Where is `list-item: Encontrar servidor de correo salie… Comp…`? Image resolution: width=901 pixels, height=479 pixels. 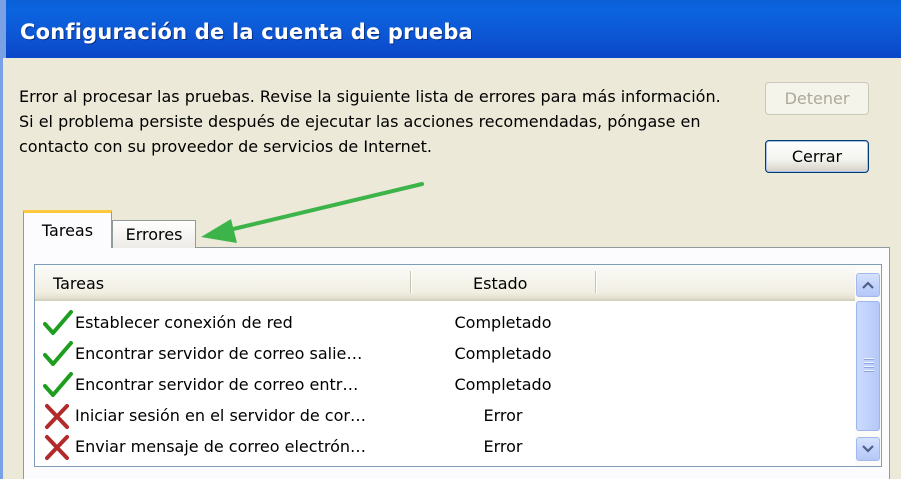 list-item: Encontrar servidor de correo salie… Comp… is located at coordinates (445, 354).